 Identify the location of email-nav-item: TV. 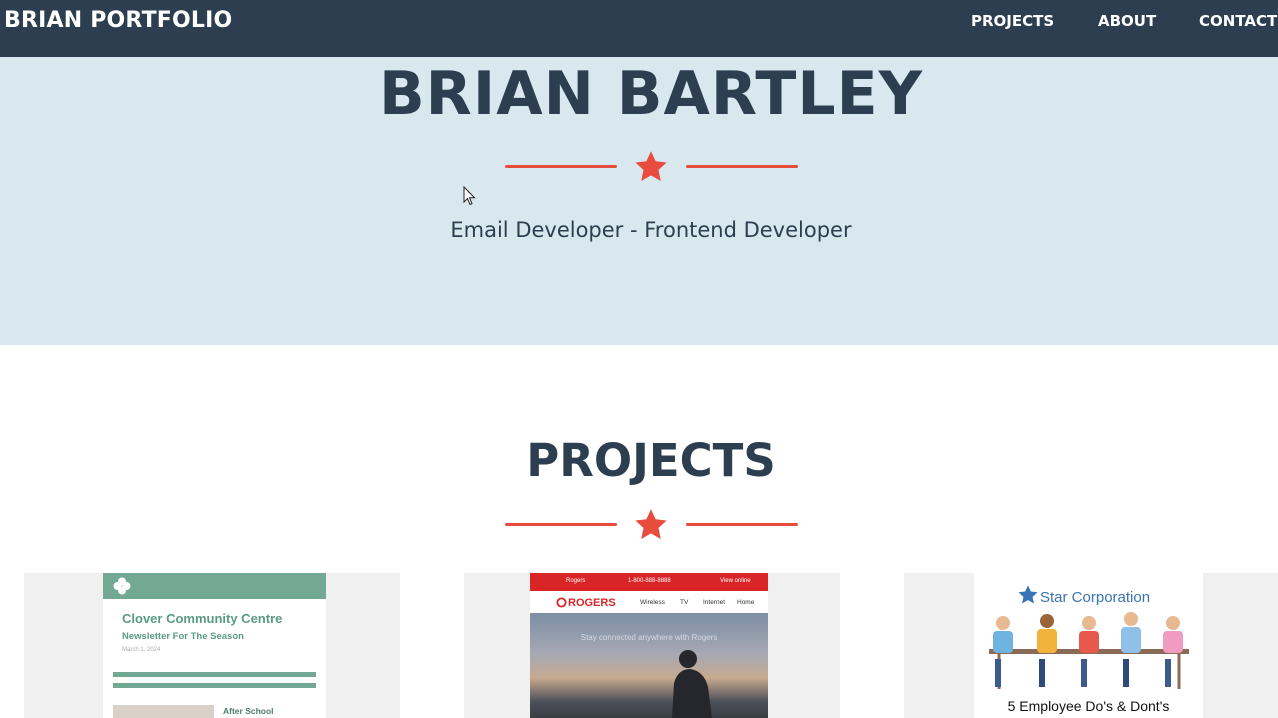
(684, 602).